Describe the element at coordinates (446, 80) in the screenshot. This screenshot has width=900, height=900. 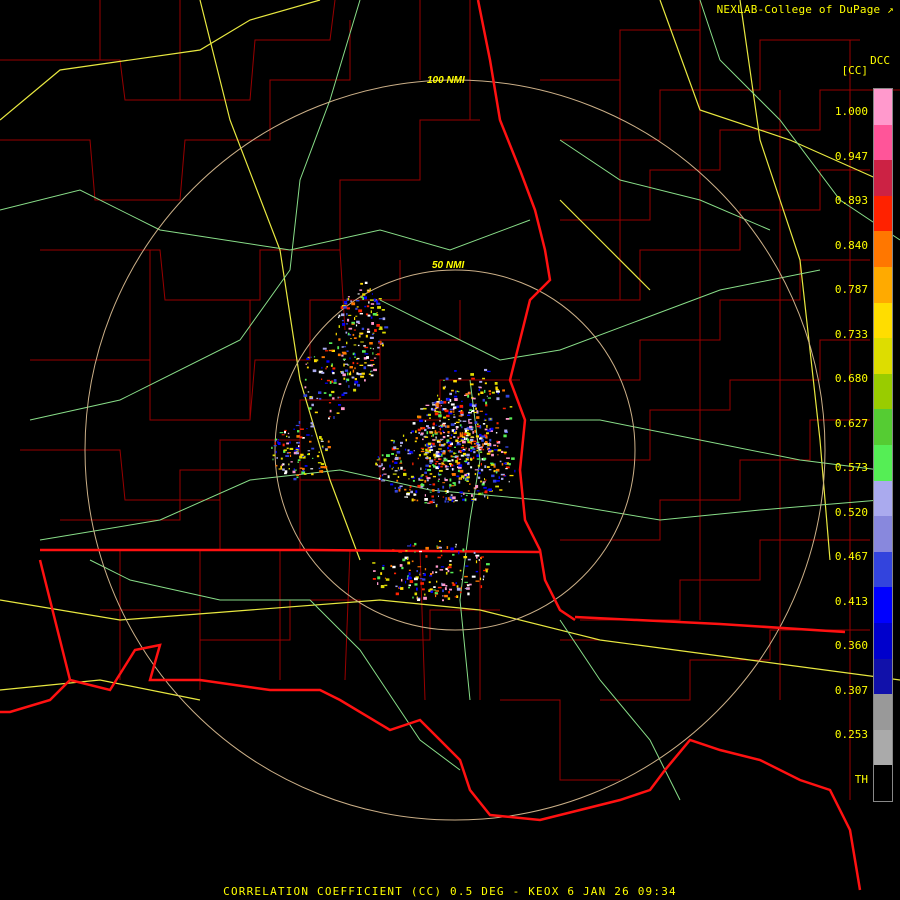
I see `range-ring-label-100: 100 NMI` at that location.